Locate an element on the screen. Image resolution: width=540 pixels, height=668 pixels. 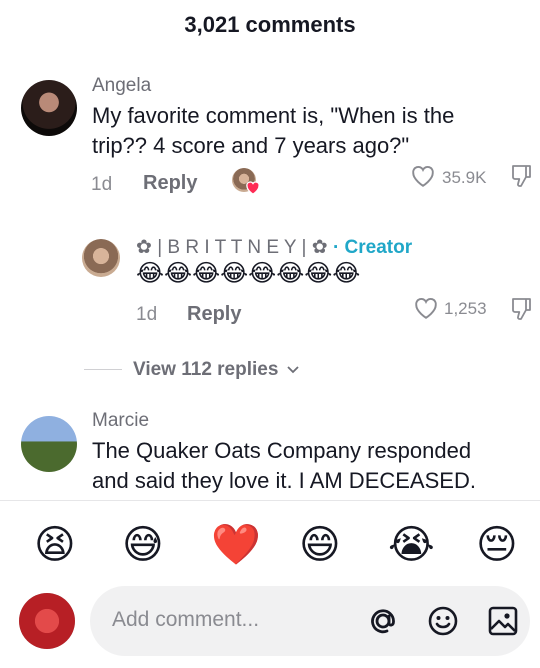
my-avatar is located at coordinates (47, 621).